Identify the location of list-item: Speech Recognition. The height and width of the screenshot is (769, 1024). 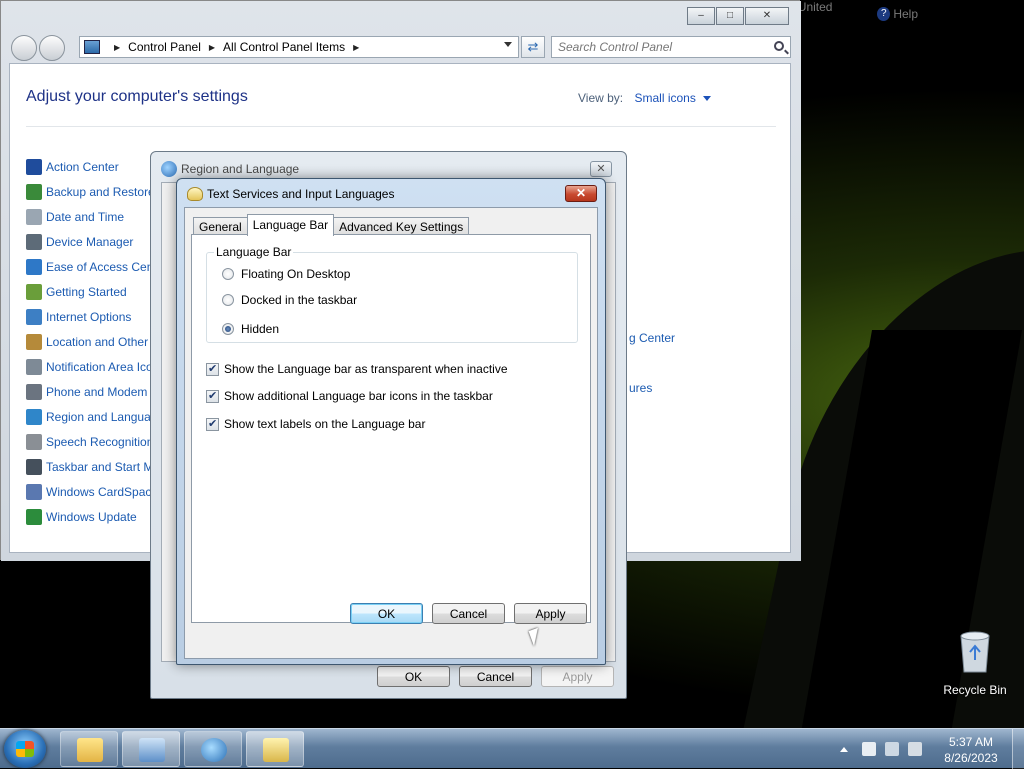
(92, 441).